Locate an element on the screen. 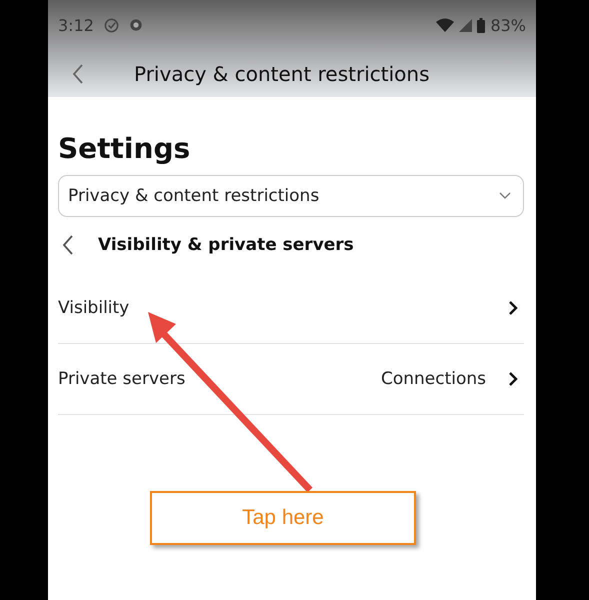 Image resolution: width=589 pixels, height=600 pixels. dropdown-chevron-icon is located at coordinates (505, 196).